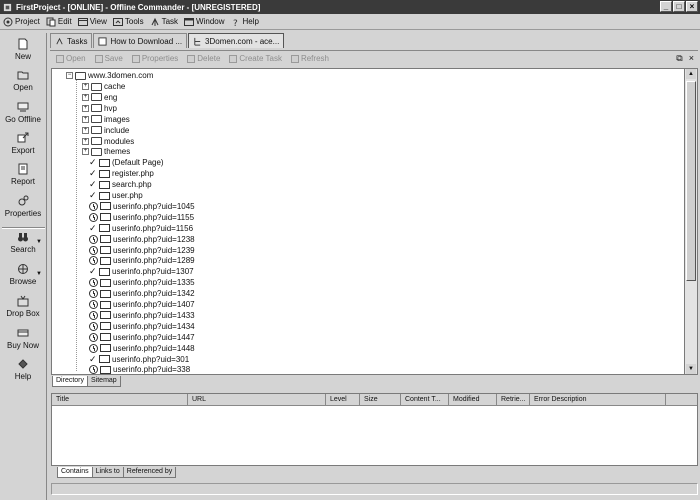 This screenshot has width=700, height=500. I want to click on browse-button: Browse ▼, so click(23, 278).